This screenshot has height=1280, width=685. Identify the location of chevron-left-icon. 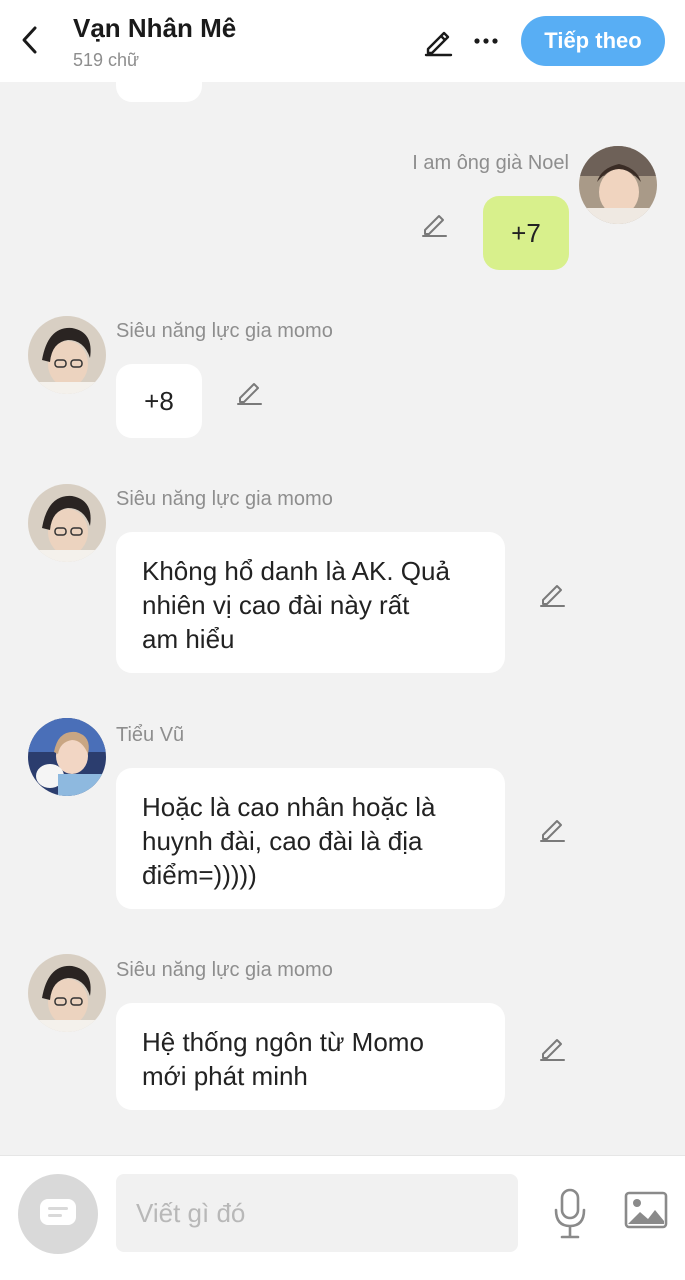
(29, 40).